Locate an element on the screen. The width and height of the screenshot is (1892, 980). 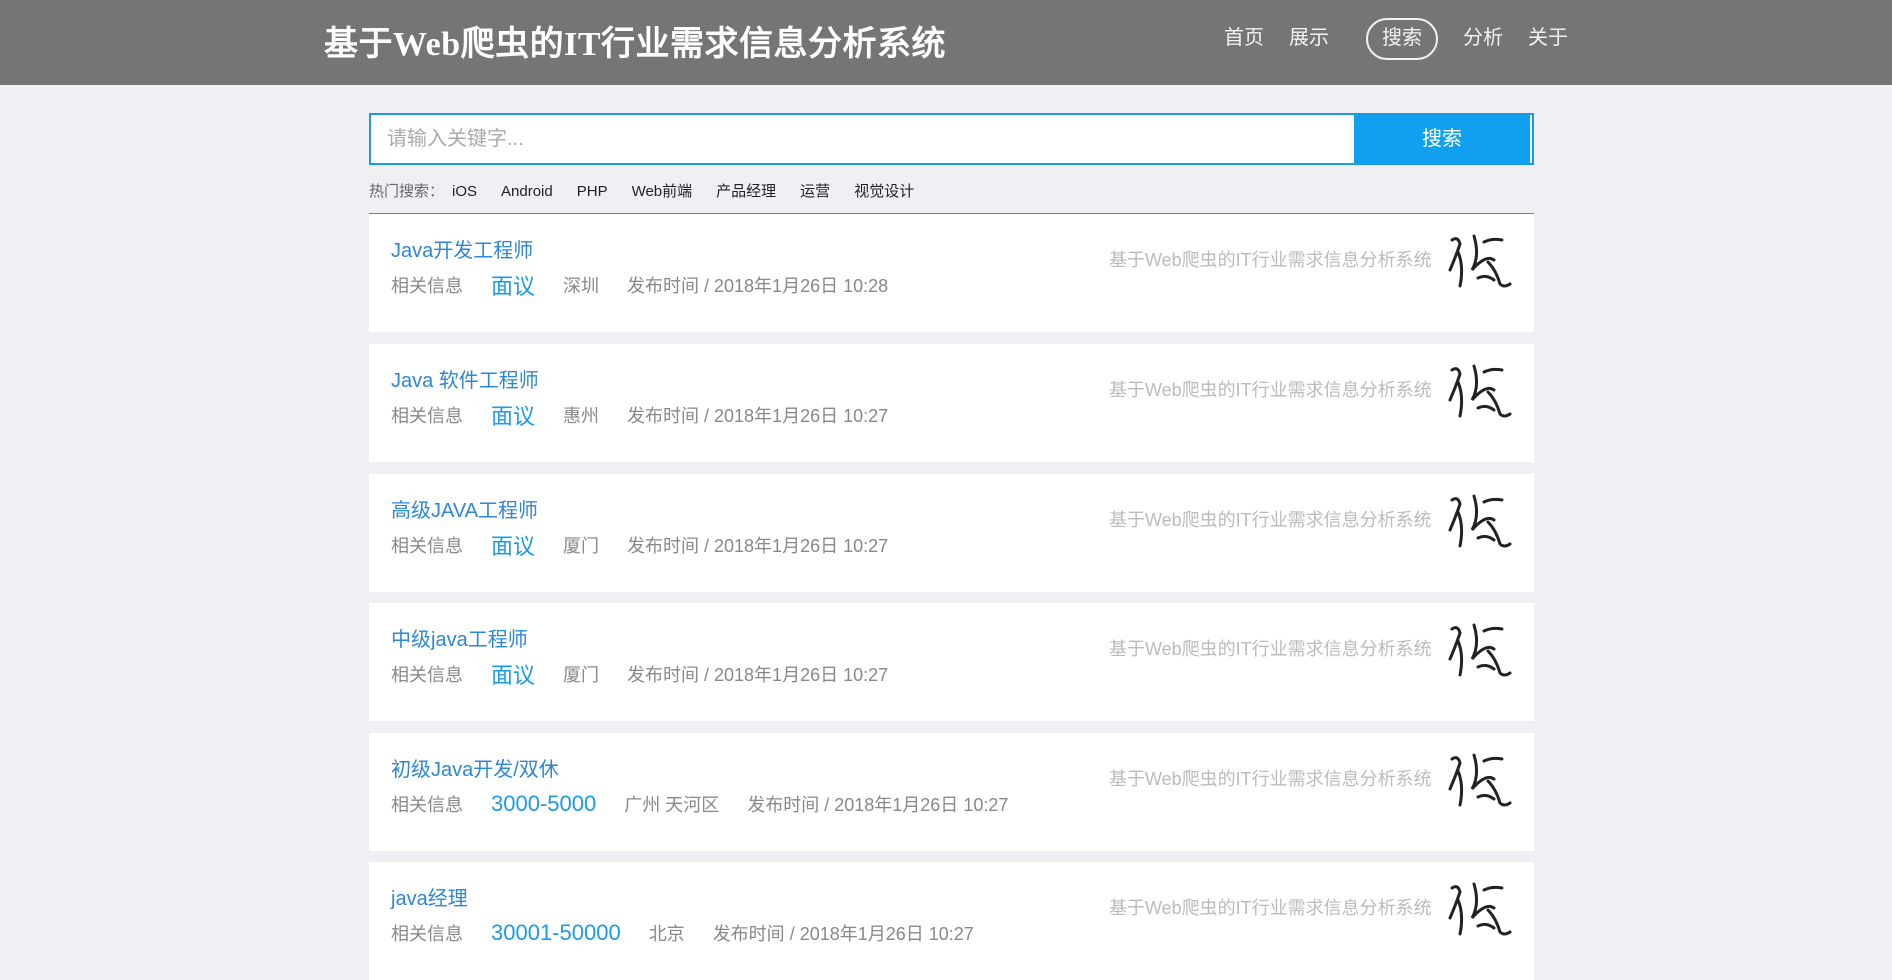
publish-date: 发布时间 / 2018年1月26日 10:28 is located at coordinates (758, 286).